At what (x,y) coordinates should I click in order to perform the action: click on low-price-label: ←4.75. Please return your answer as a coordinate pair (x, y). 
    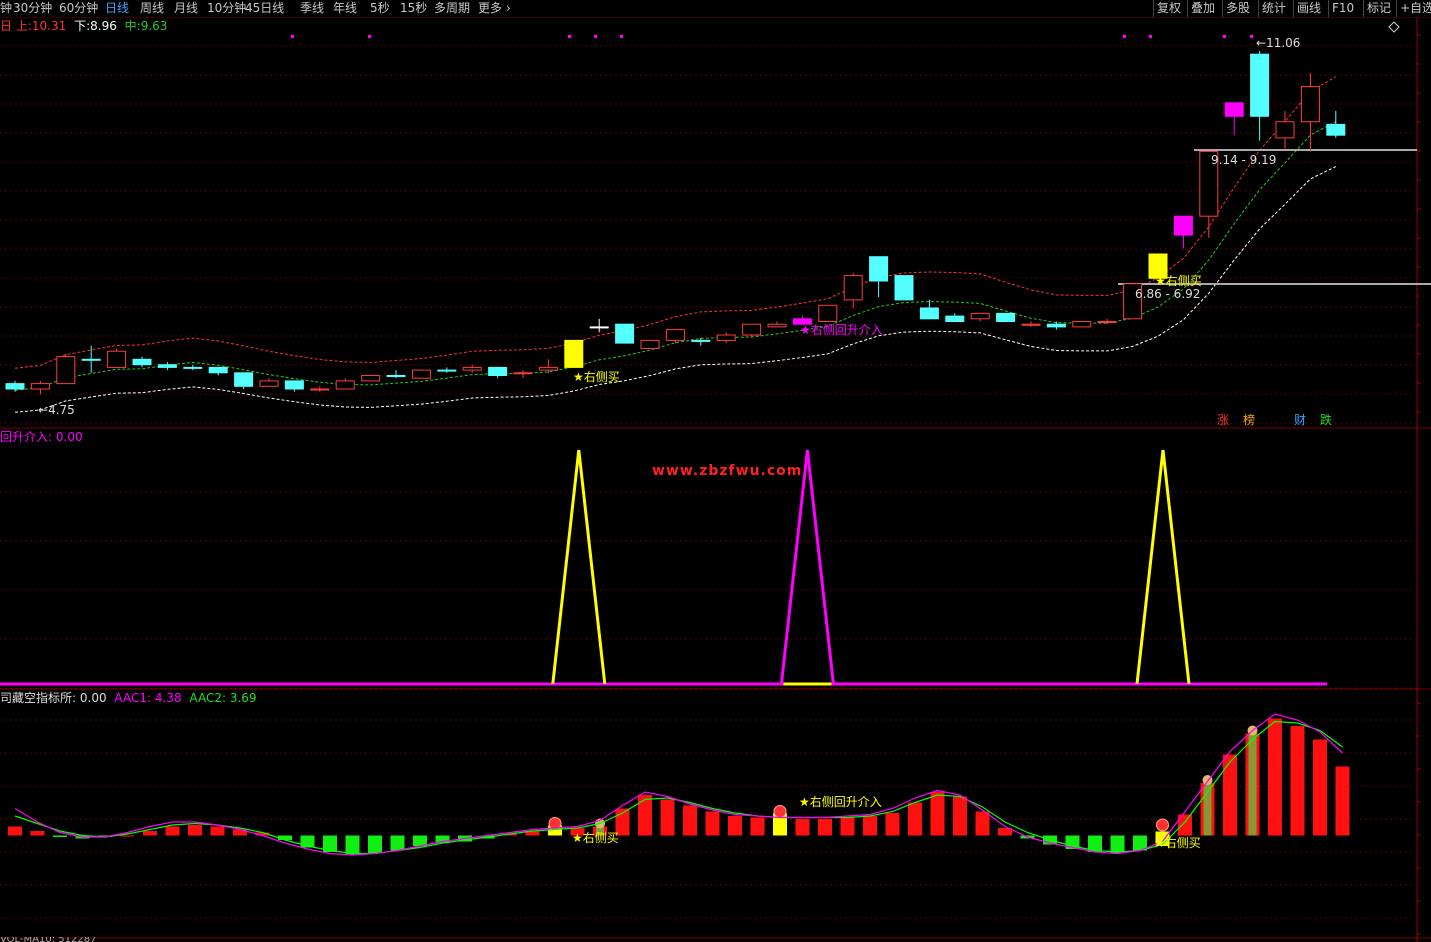
    Looking at the image, I should click on (56, 410).